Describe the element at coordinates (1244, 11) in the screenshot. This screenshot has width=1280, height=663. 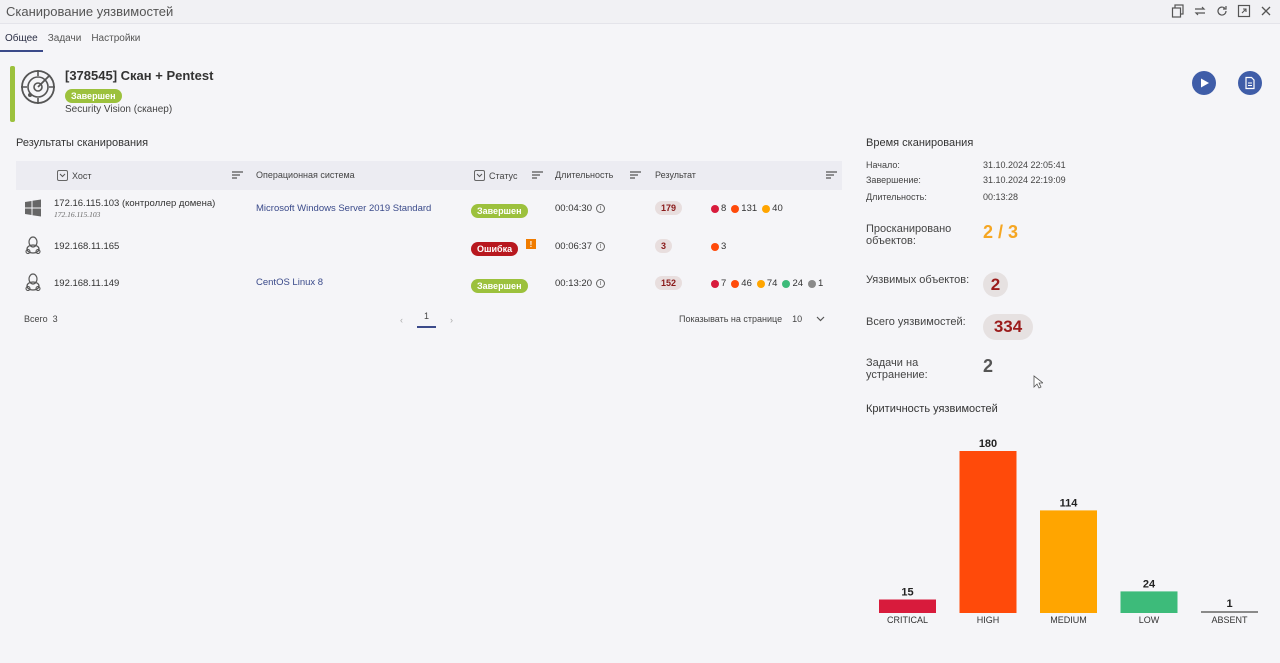
I see `expand-icon` at that location.